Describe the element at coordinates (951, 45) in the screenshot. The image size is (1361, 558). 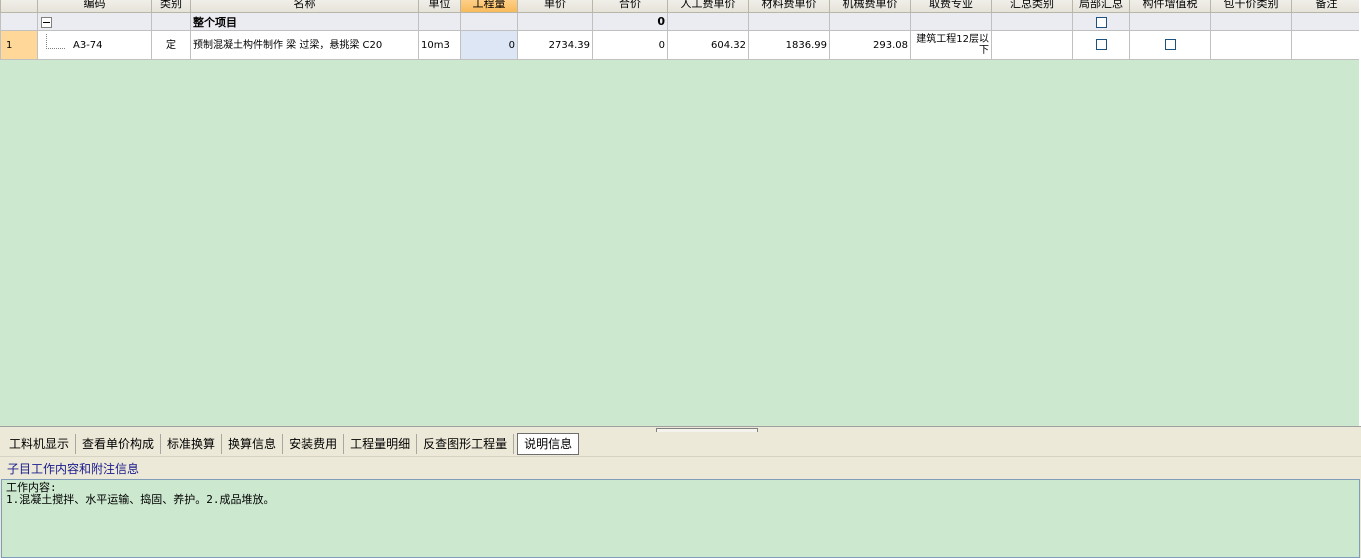
I see `fee-specialty-cell: 建筑工程12层以下` at that location.